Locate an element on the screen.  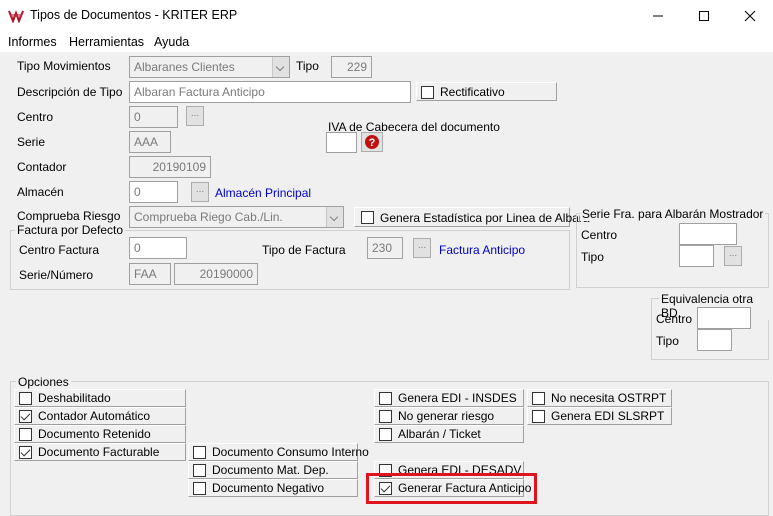
option-no-generar-riesgo: No generar riesgo is located at coordinates (449, 416).